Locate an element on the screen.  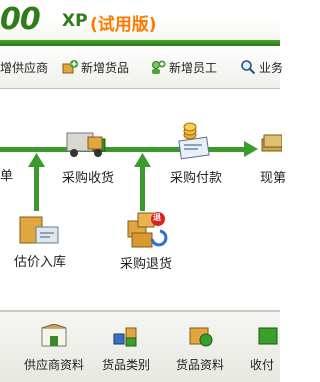
node-right-partial: 现第 is located at coordinates (272, 161).